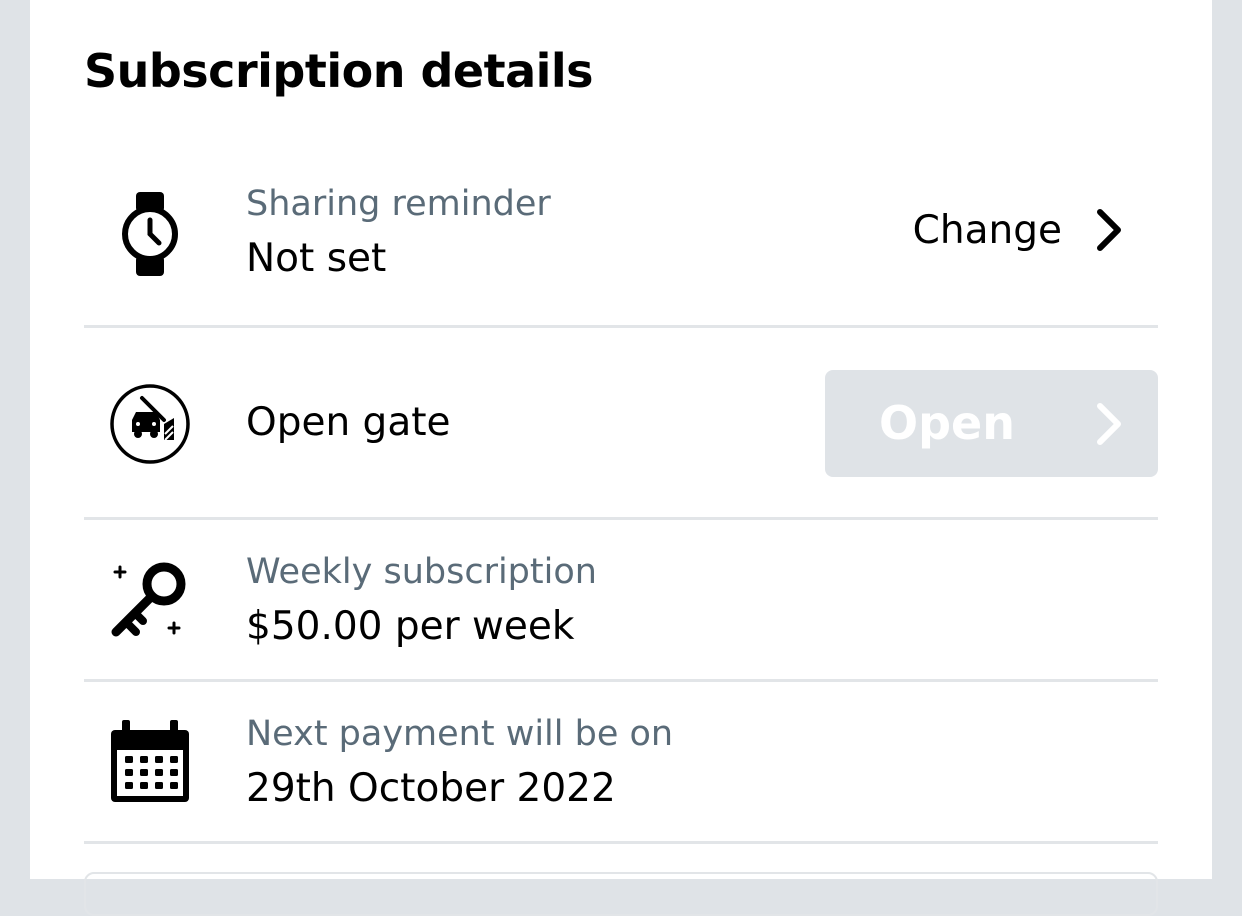 The width and height of the screenshot is (1242, 916). I want to click on open-gate-label: Open gate, so click(348, 422).